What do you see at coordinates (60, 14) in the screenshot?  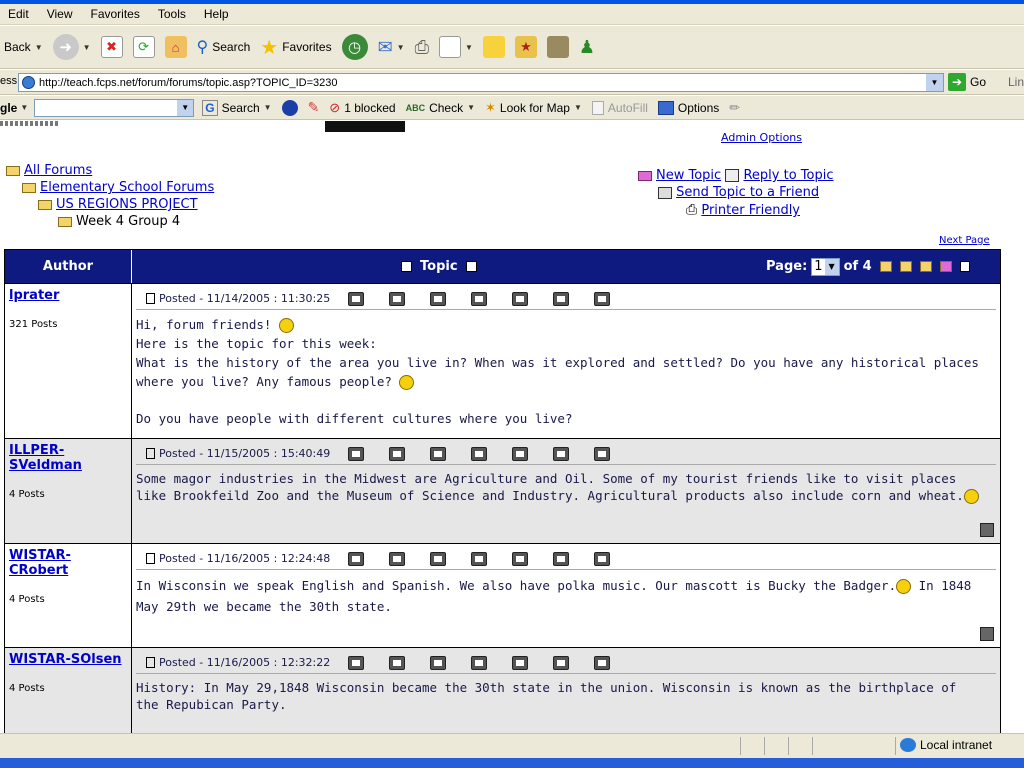 I see `menu-view: View` at bounding box center [60, 14].